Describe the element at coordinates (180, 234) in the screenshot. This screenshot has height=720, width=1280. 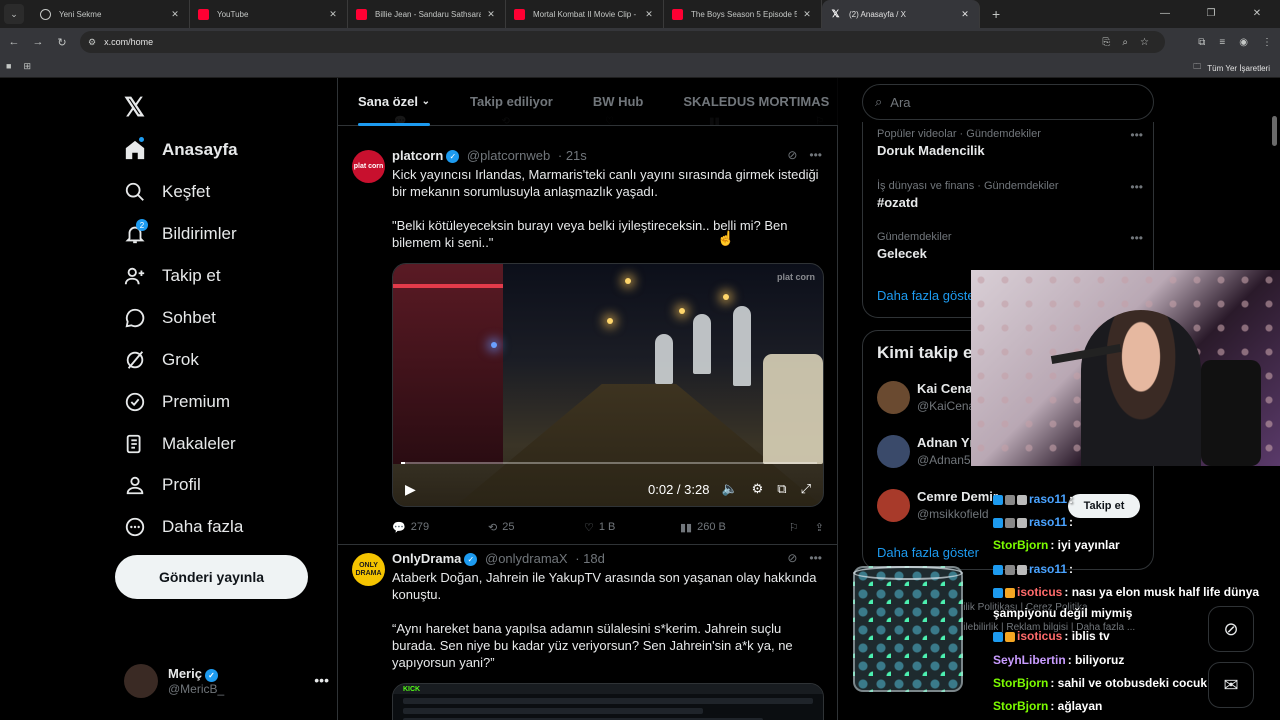
I see `nav-notifications: 2 Bildirimler` at that location.